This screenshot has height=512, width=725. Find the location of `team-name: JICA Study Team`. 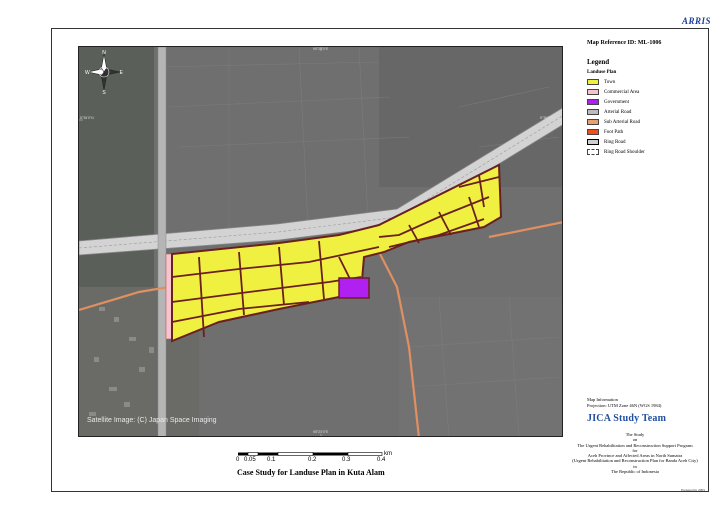

team-name: JICA Study Team is located at coordinates (627, 418).